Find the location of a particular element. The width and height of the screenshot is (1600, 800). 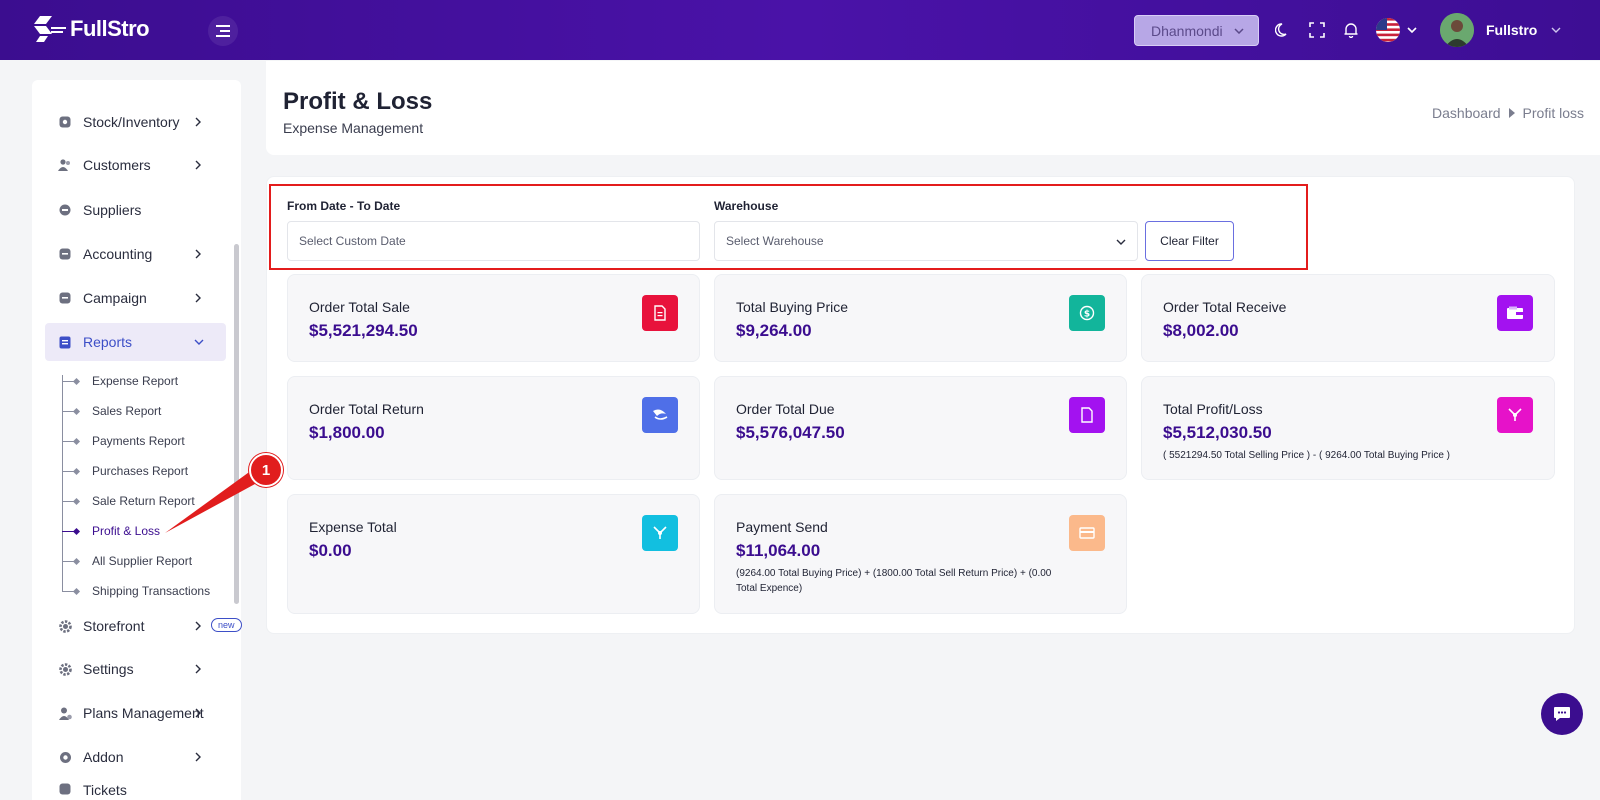

fullscreen-button is located at coordinates (1317, 30).